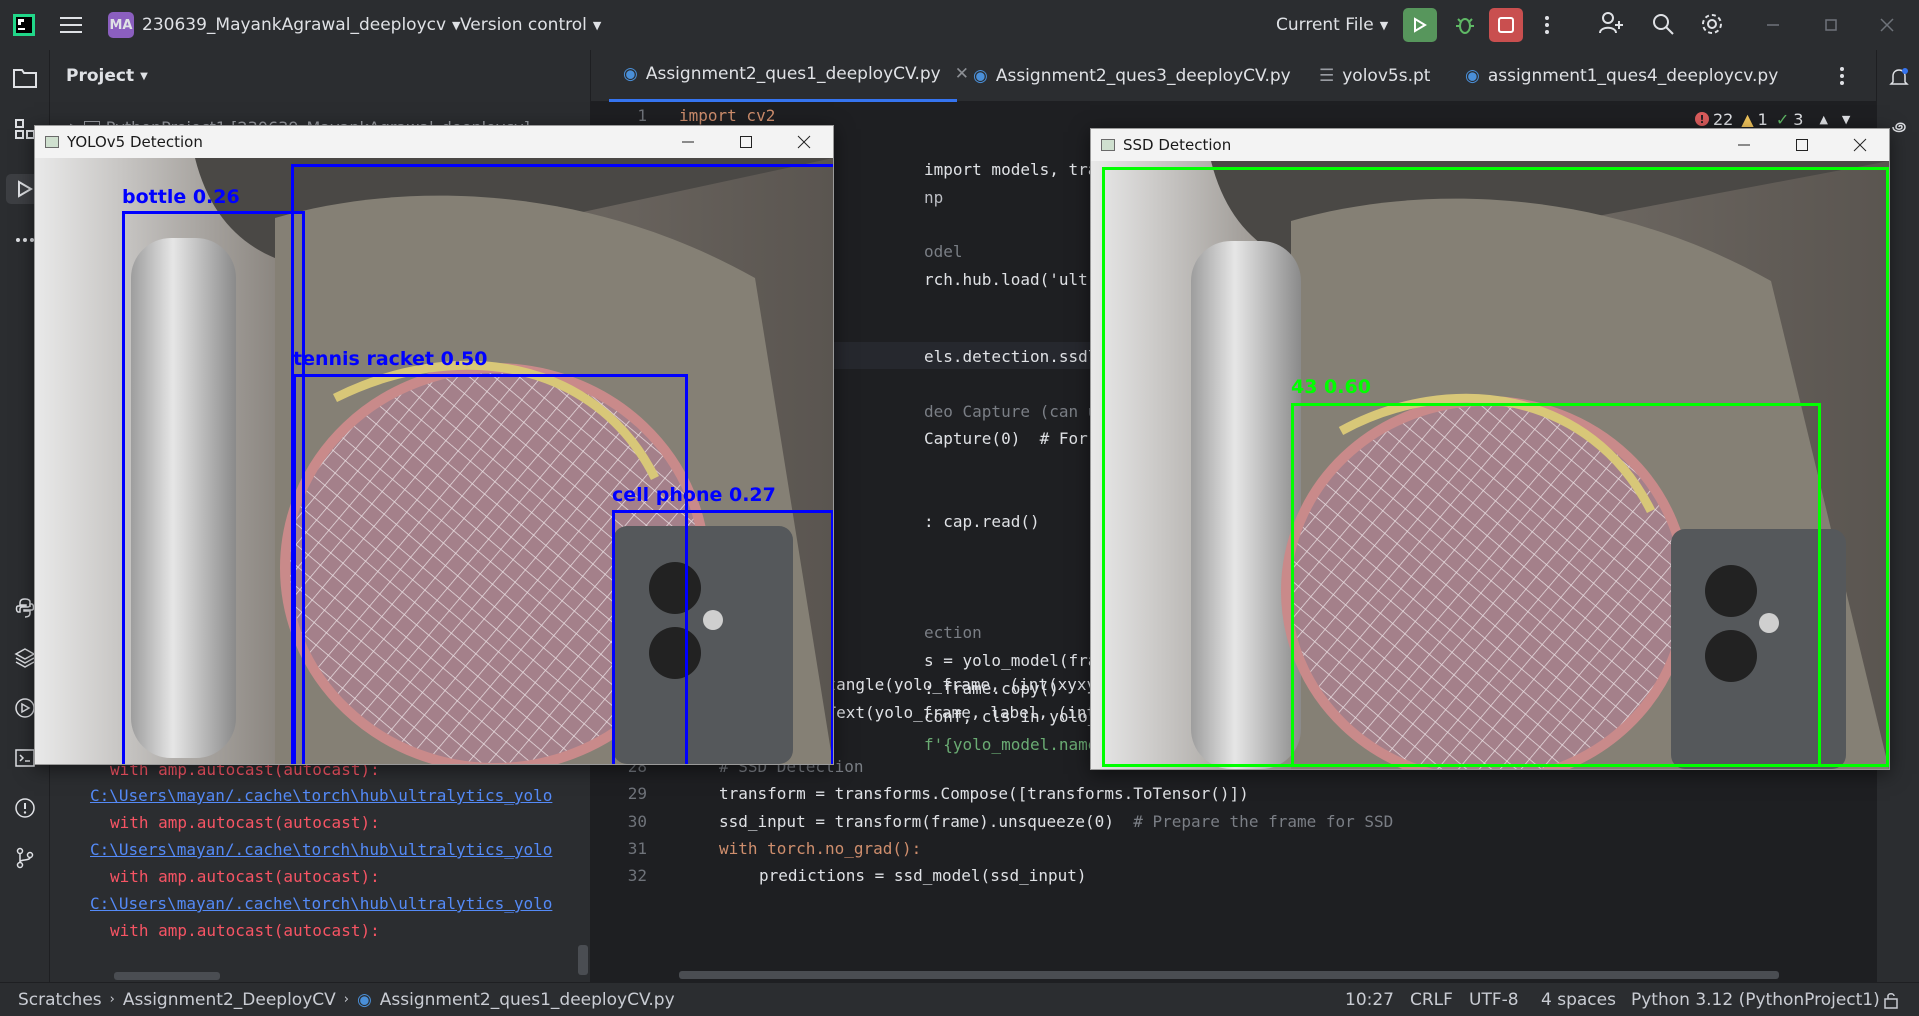 This screenshot has height=1016, width=1919. What do you see at coordinates (25, 608) in the screenshot?
I see `python-icon` at bounding box center [25, 608].